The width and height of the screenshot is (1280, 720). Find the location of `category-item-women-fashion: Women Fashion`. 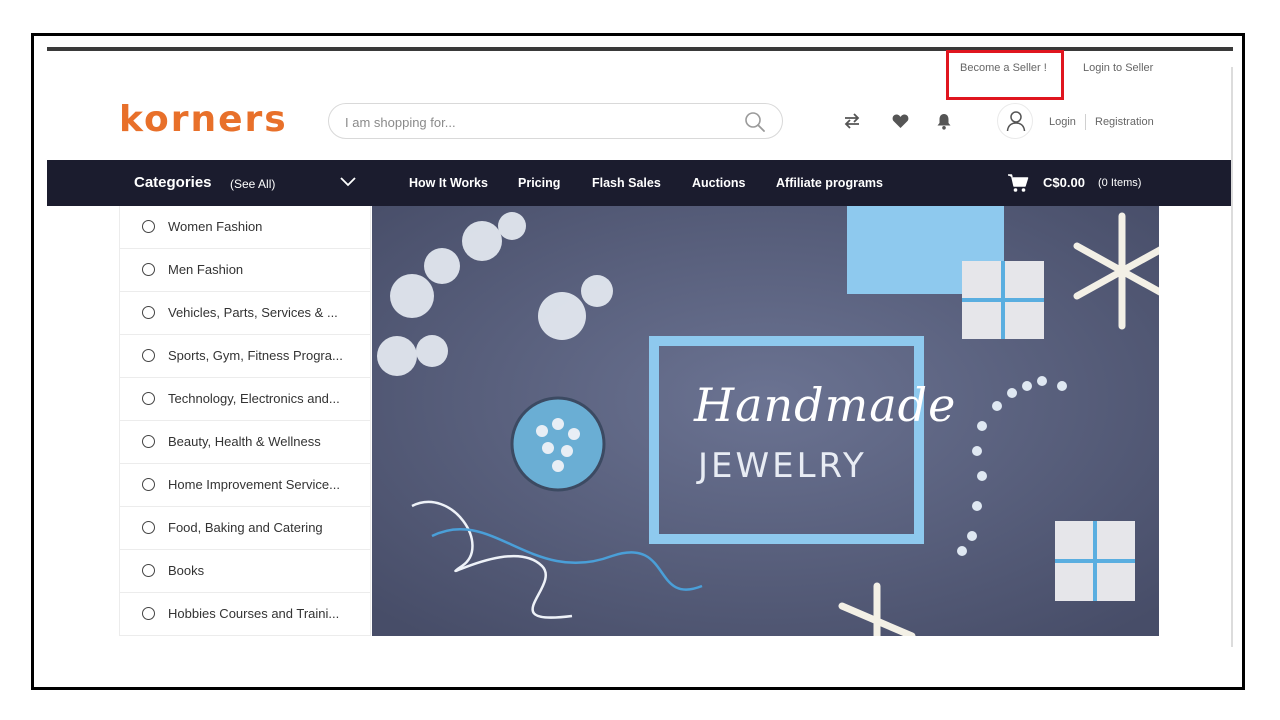

category-item-women-fashion: Women Fashion is located at coordinates (245, 227).